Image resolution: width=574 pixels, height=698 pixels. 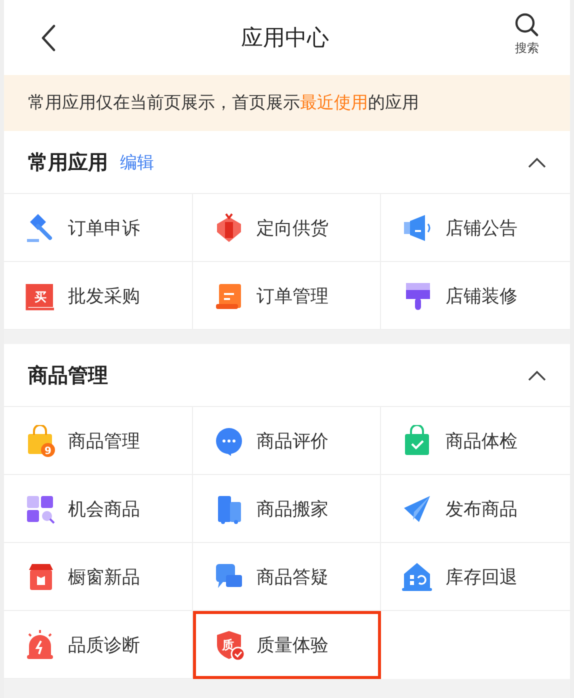 I want to click on page-title: 应用中心, so click(x=285, y=38).